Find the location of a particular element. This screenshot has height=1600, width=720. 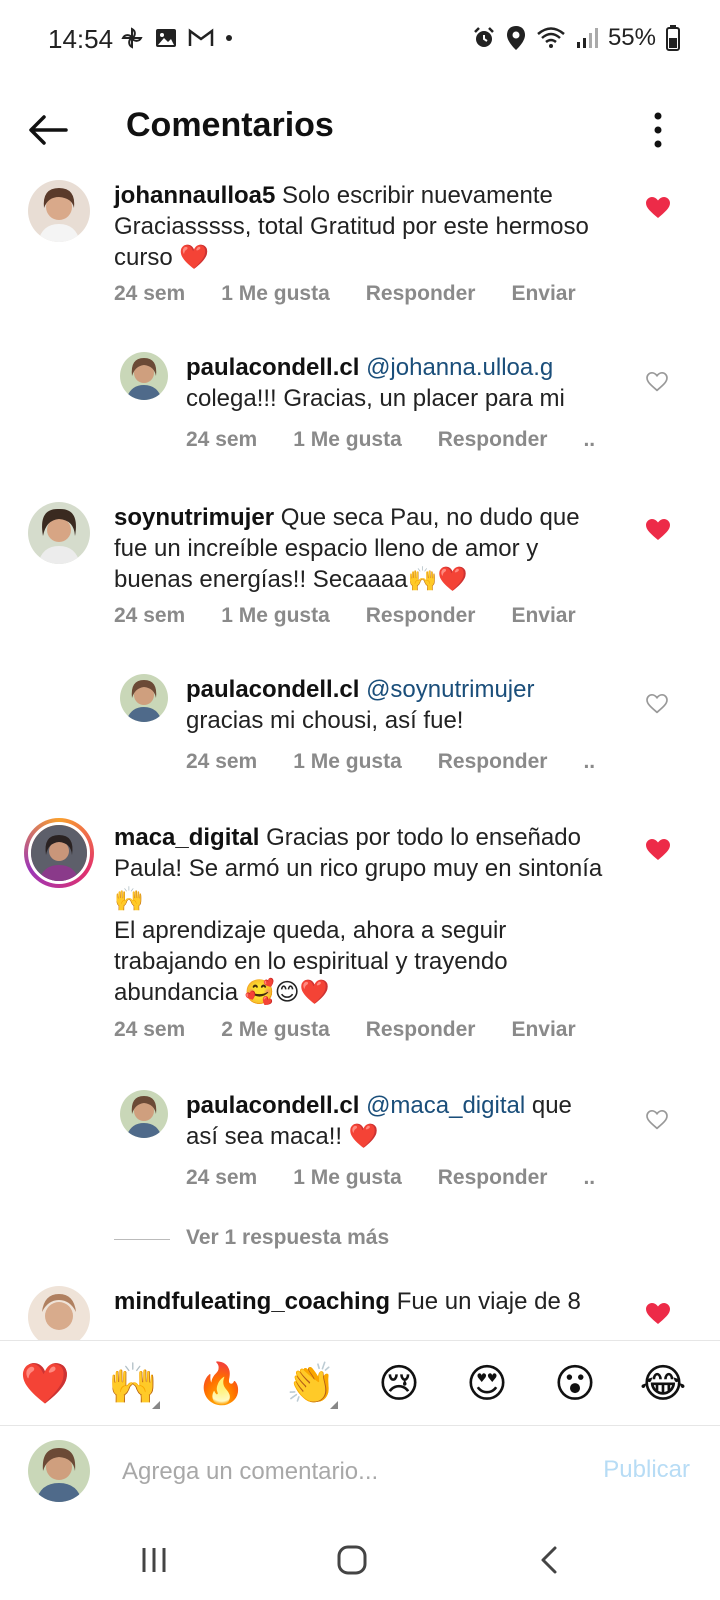

emoji-glyph: 😮 is located at coordinates (575, 1384).